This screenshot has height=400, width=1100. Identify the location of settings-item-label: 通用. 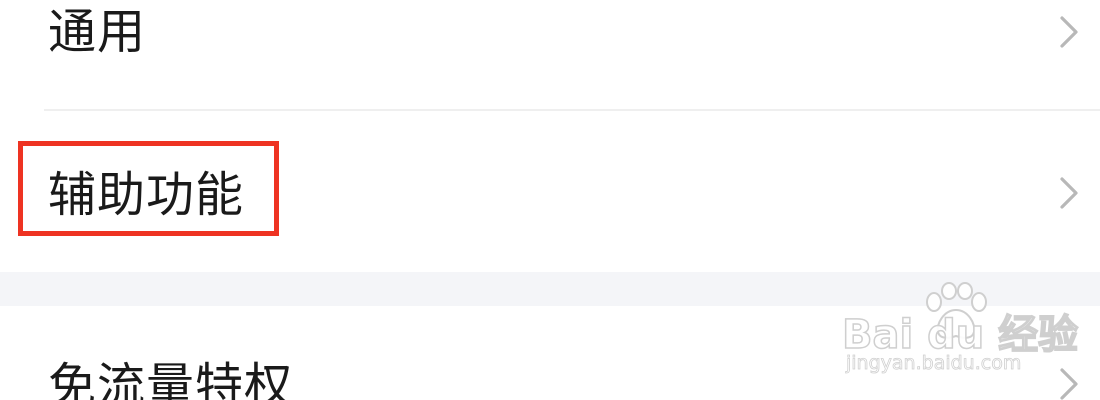
(97, 32).